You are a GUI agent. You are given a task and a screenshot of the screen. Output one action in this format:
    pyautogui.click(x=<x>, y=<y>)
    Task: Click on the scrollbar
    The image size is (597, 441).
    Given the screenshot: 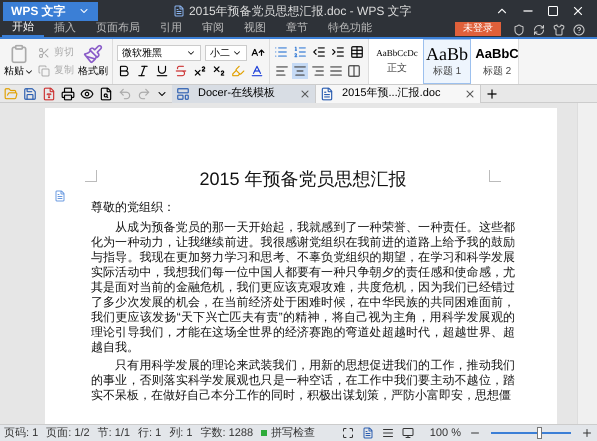 What is the action you would take?
    pyautogui.click(x=587, y=263)
    